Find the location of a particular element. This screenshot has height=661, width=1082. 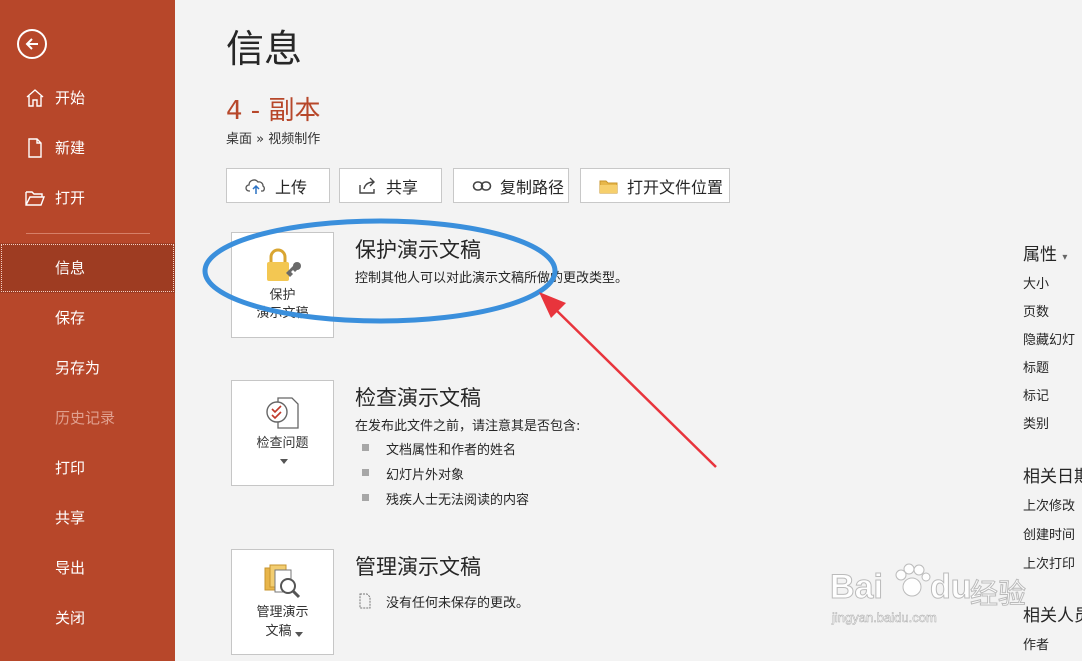

property-label: 大小 is located at coordinates (1036, 284).